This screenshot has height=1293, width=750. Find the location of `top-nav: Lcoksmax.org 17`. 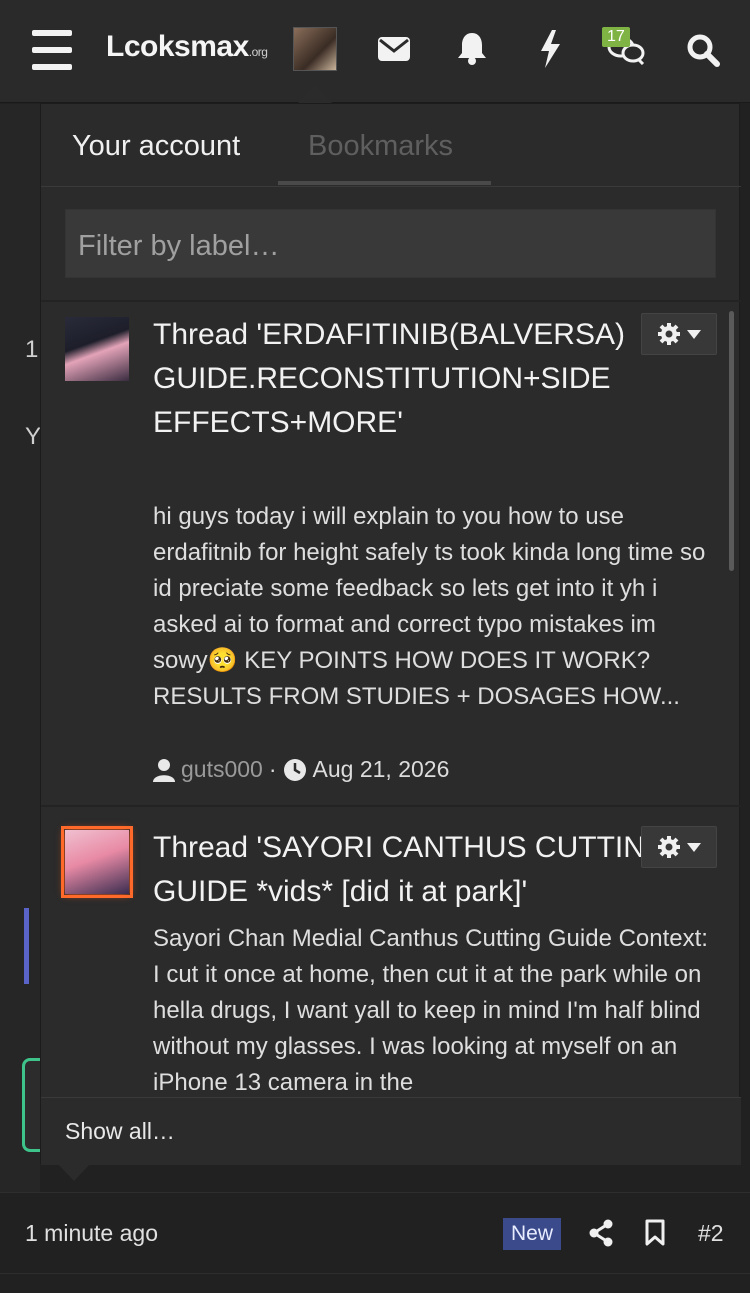

top-nav: Lcoksmax.org 17 is located at coordinates (375, 51).